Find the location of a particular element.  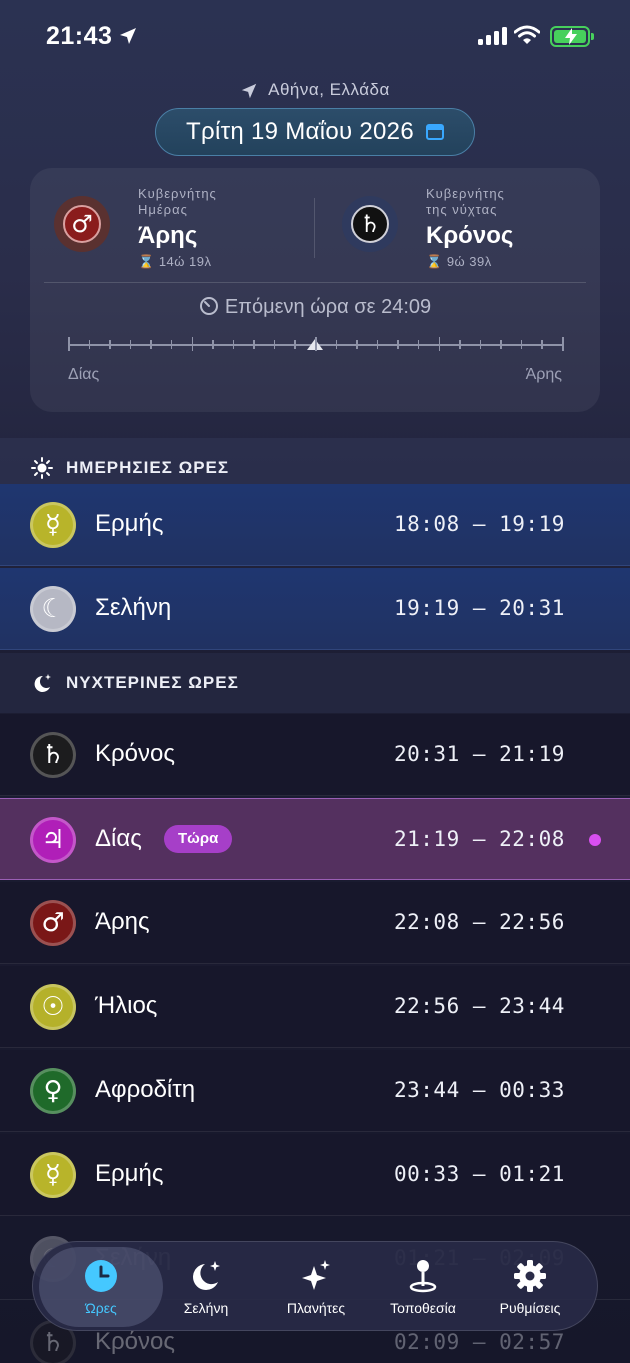

hour-progress-scale is located at coordinates (316, 346).